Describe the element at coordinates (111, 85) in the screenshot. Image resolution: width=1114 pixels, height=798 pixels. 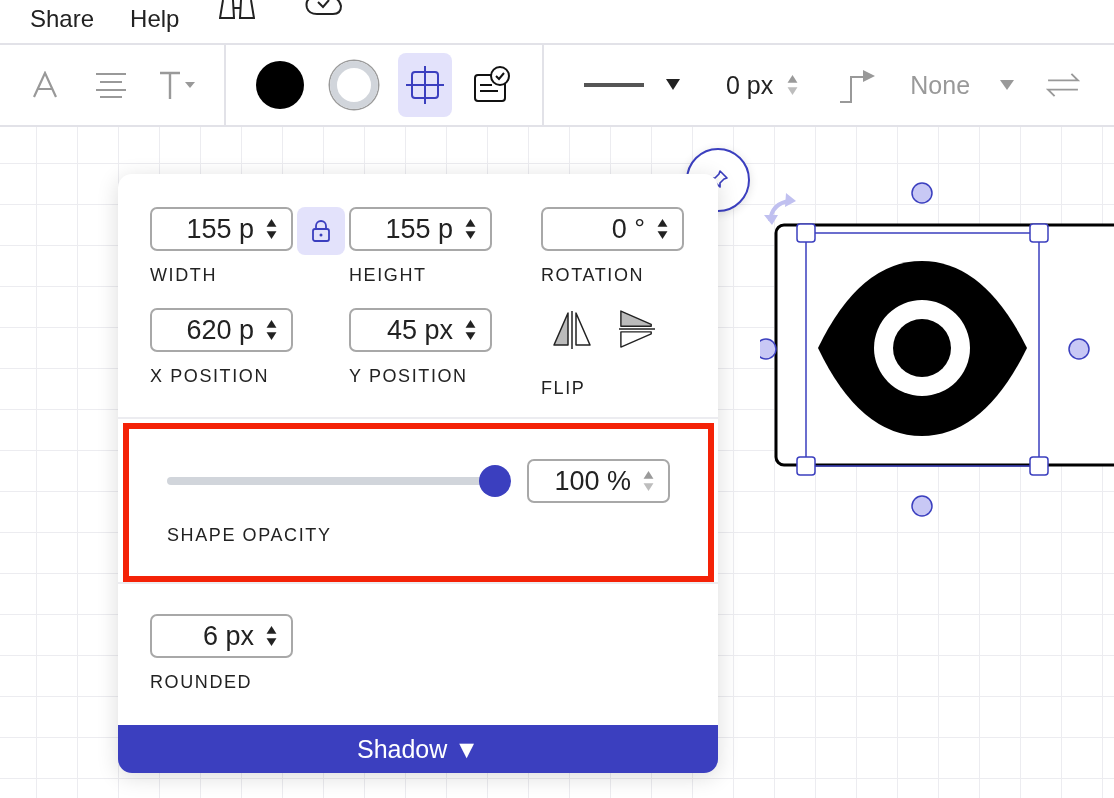
I see `align-center-icon` at that location.